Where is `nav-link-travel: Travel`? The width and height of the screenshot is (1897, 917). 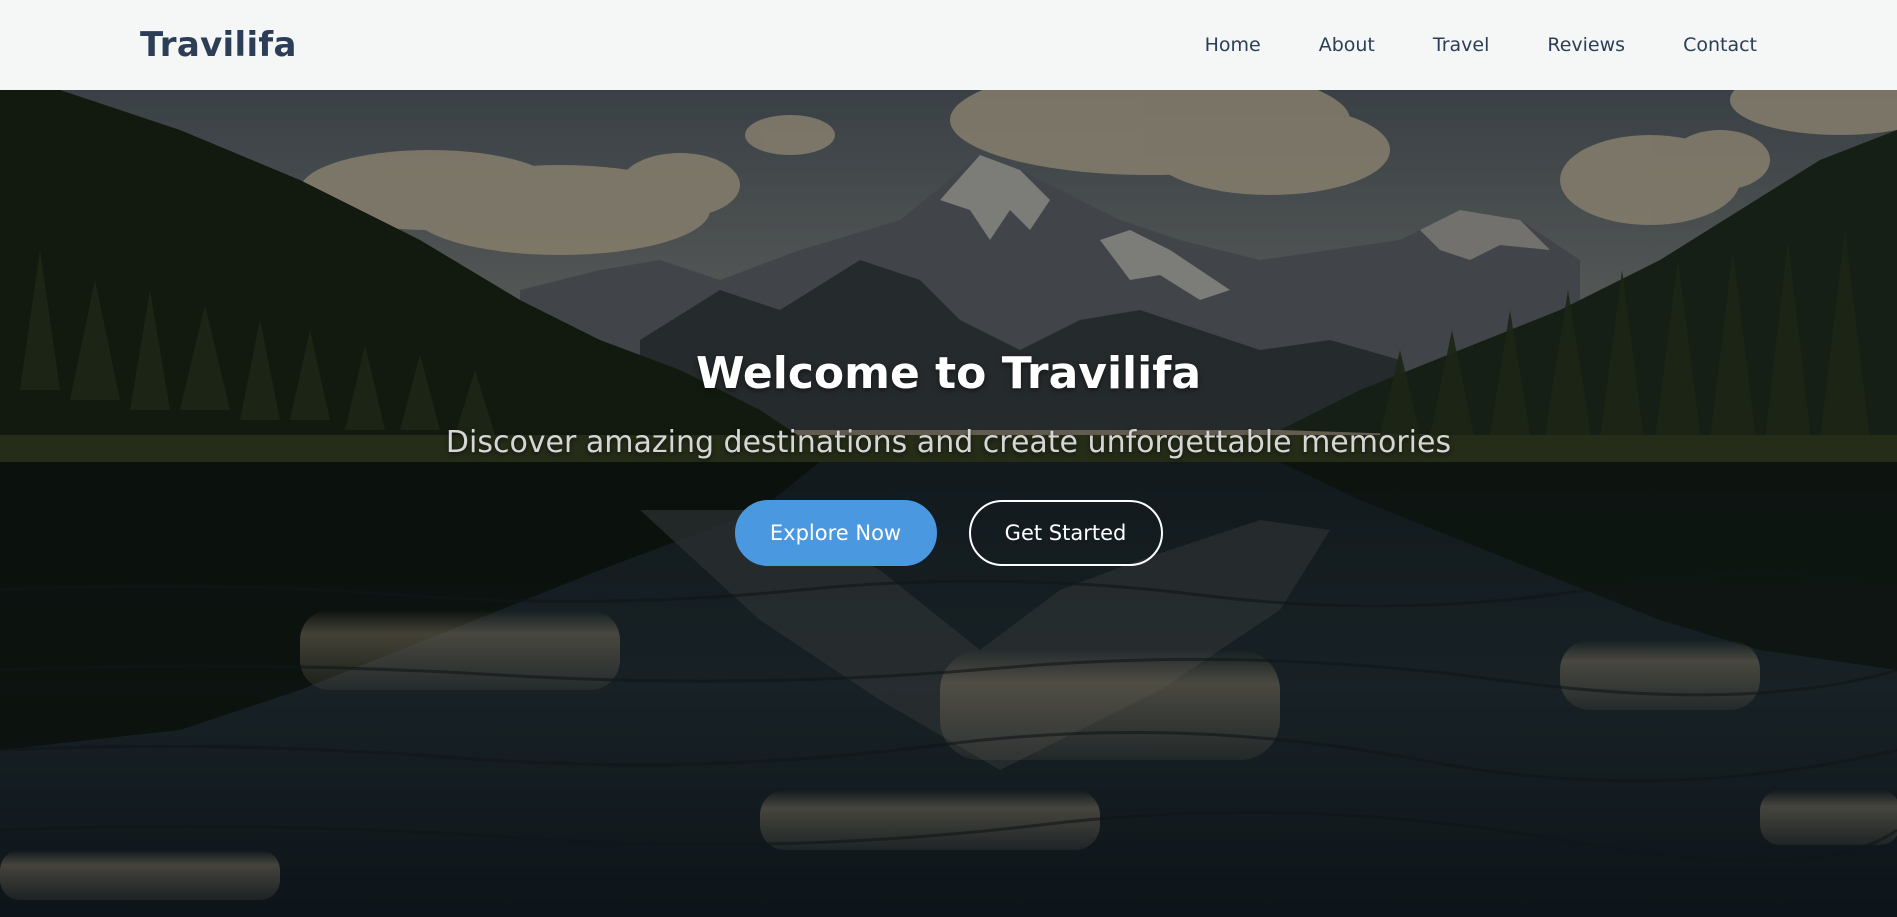 nav-link-travel: Travel is located at coordinates (1461, 45).